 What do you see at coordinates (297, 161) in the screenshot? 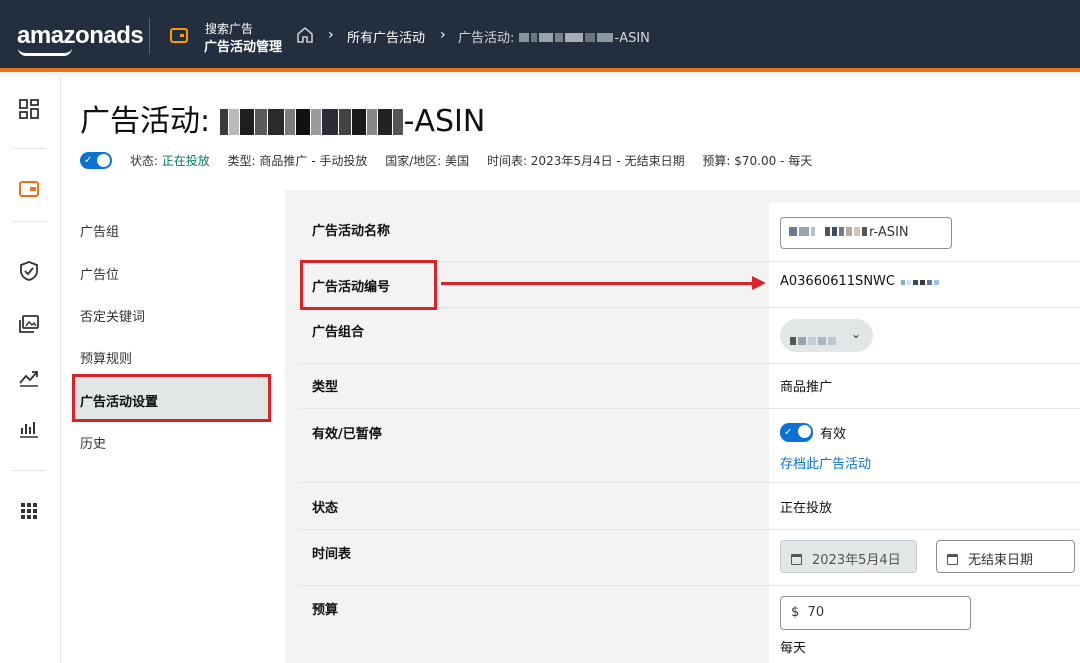
I see `meta-type: 类型: 商品推广 - 手动投放` at bounding box center [297, 161].